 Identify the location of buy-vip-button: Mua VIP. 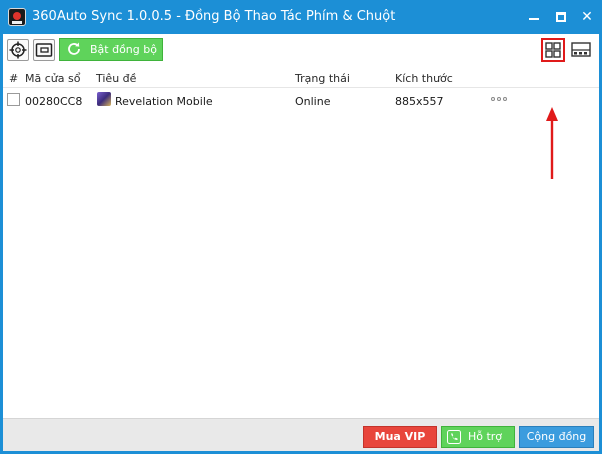
(400, 437).